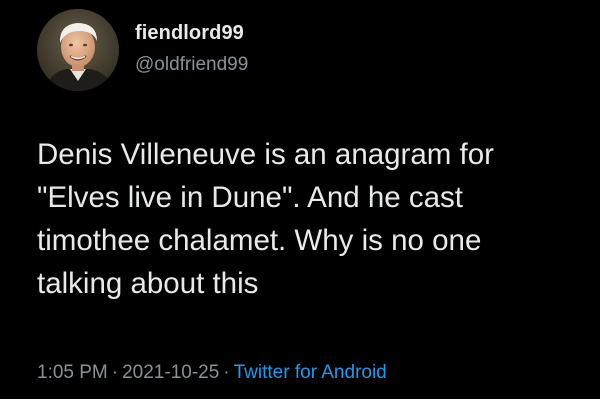 Image resolution: width=600 pixels, height=399 pixels. What do you see at coordinates (265, 154) in the screenshot?
I see `tweet-text-line: Denis Villeneuve is an anagram for` at bounding box center [265, 154].